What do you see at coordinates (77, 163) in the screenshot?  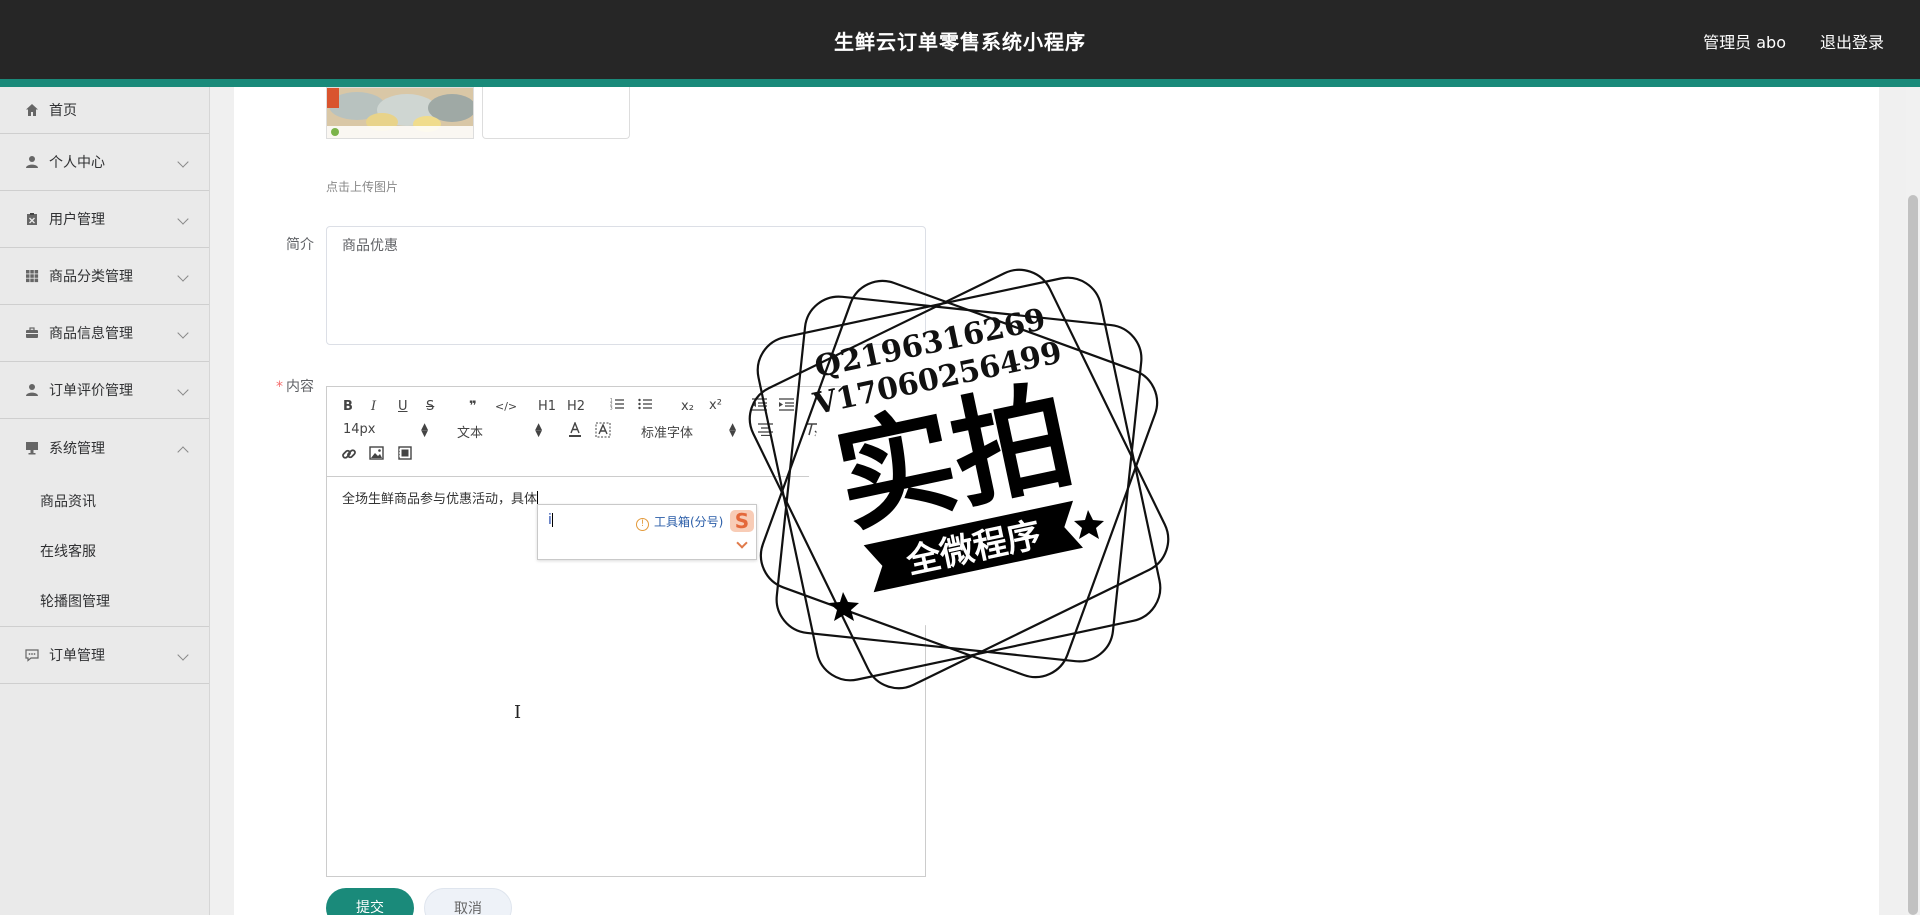 I see `sidebar-item-label: 个人中心` at bounding box center [77, 163].